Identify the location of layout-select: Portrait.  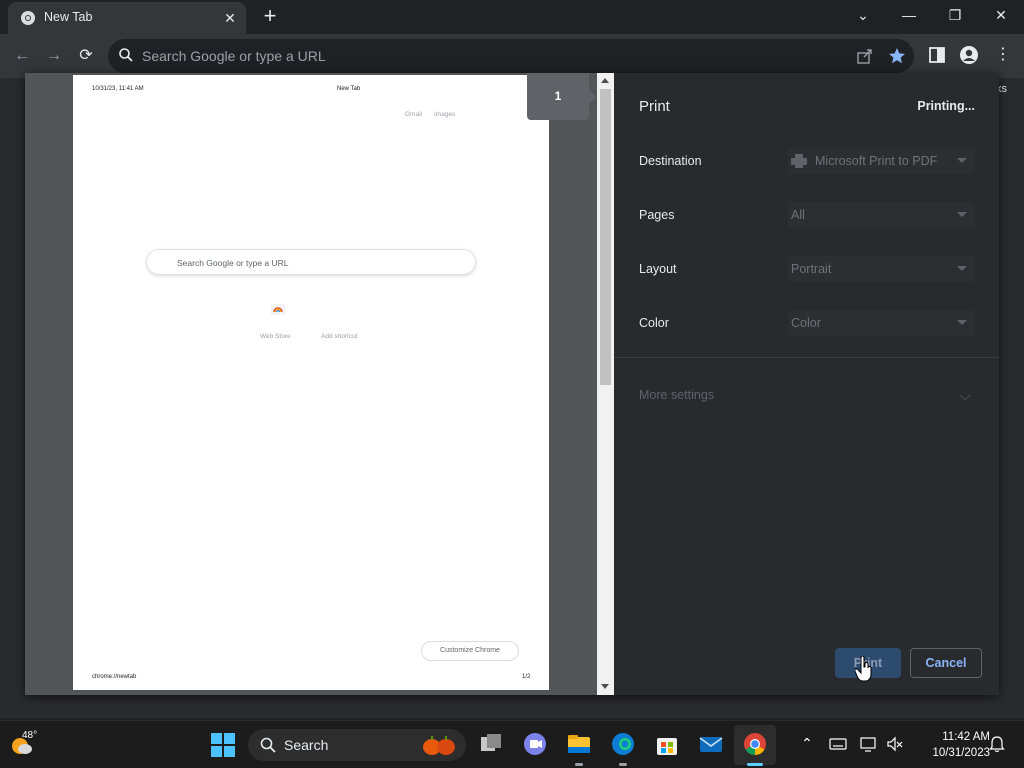
(881, 269).